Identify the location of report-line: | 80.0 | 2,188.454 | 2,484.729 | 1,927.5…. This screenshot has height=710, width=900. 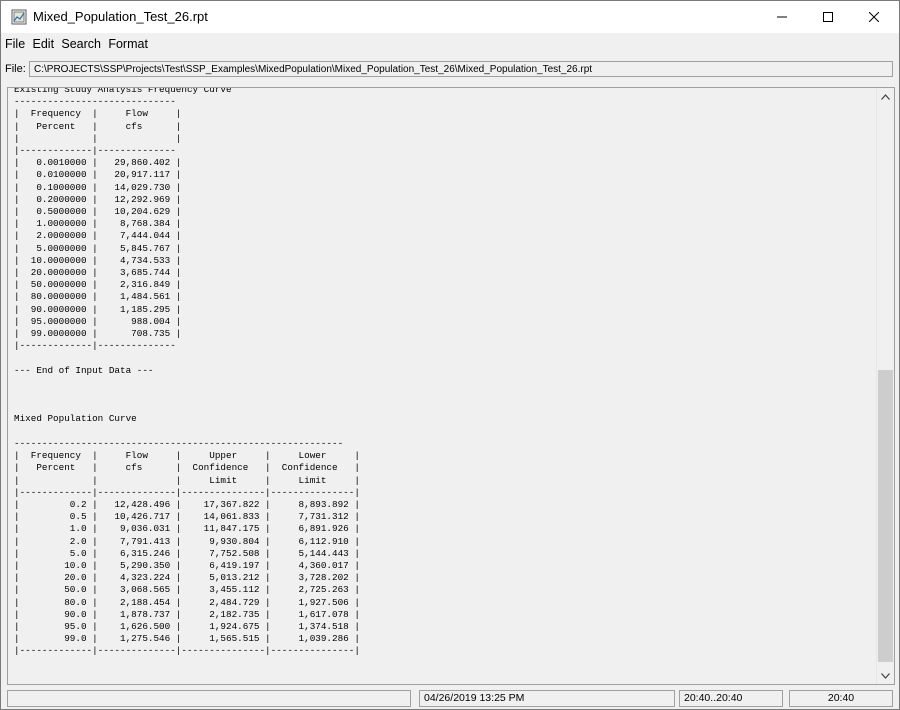
(187, 602).